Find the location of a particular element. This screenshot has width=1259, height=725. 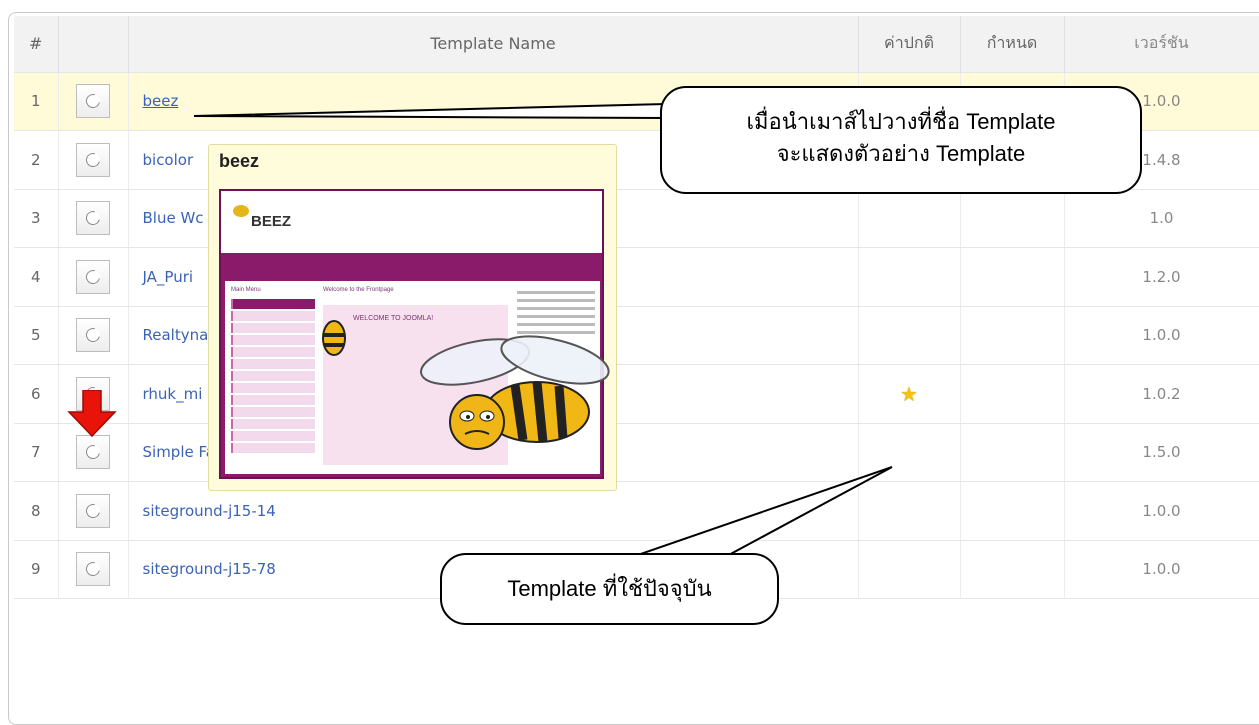

table-row: 8 siteground-j15-14 1.0.0 is located at coordinates (636, 511).